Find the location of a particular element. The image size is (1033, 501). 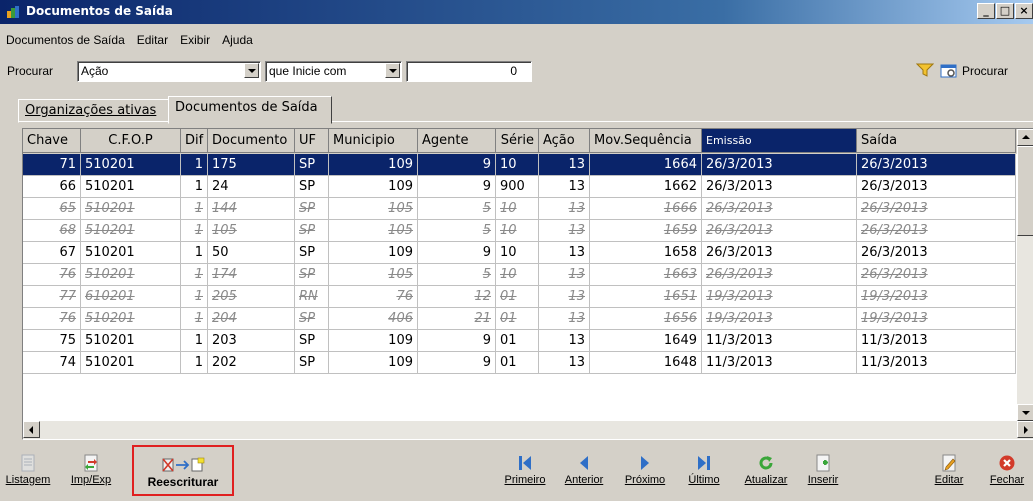

search-bar: Procurar Ação que Inicie com 0 Procurar is located at coordinates (516, 71).